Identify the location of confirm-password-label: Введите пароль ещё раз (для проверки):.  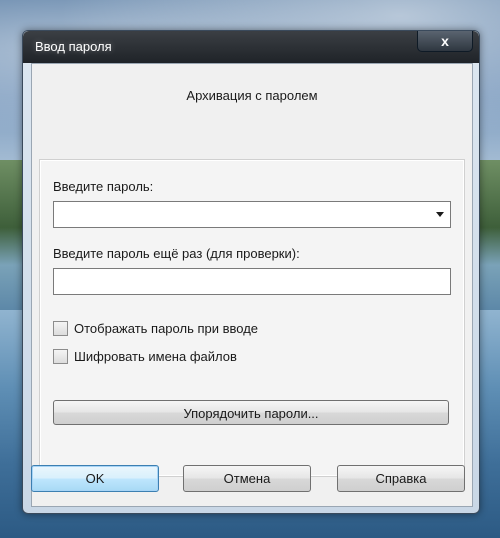
(176, 253).